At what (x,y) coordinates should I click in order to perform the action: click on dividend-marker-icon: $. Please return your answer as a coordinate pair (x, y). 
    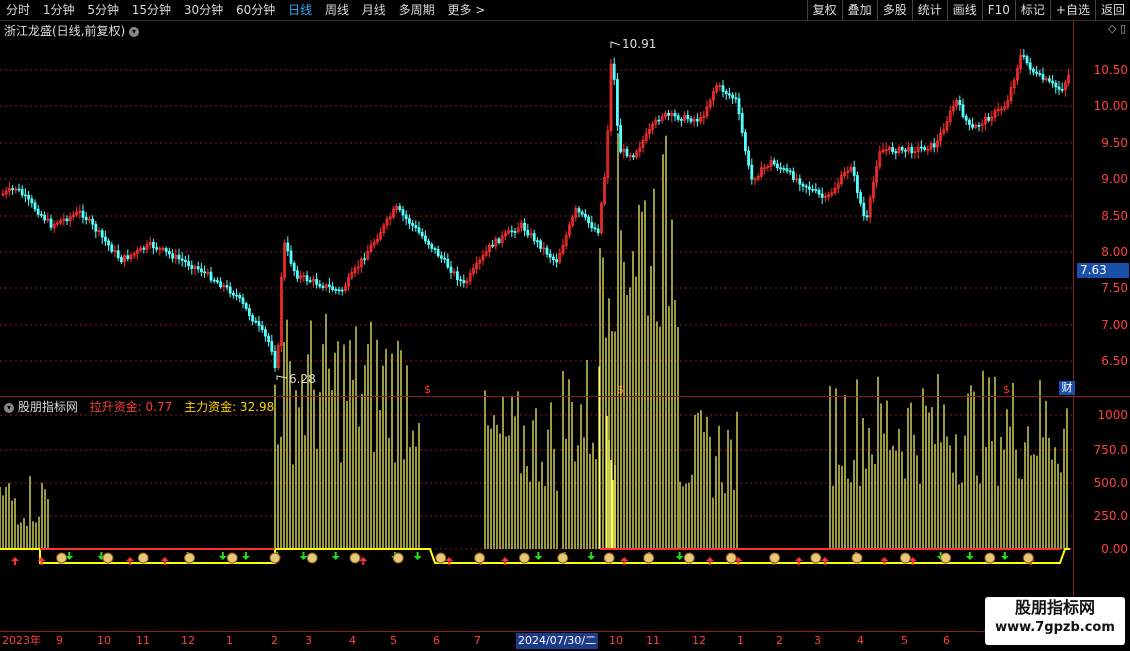
    Looking at the image, I should click on (1006, 389).